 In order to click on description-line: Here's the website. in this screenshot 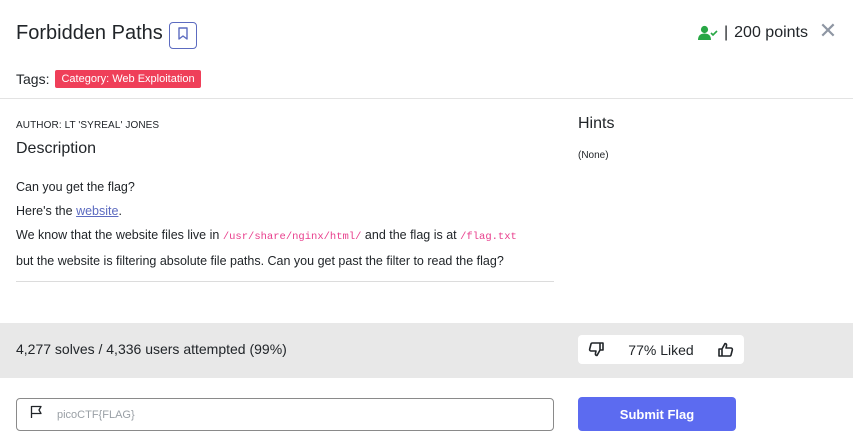, I will do `click(266, 211)`.